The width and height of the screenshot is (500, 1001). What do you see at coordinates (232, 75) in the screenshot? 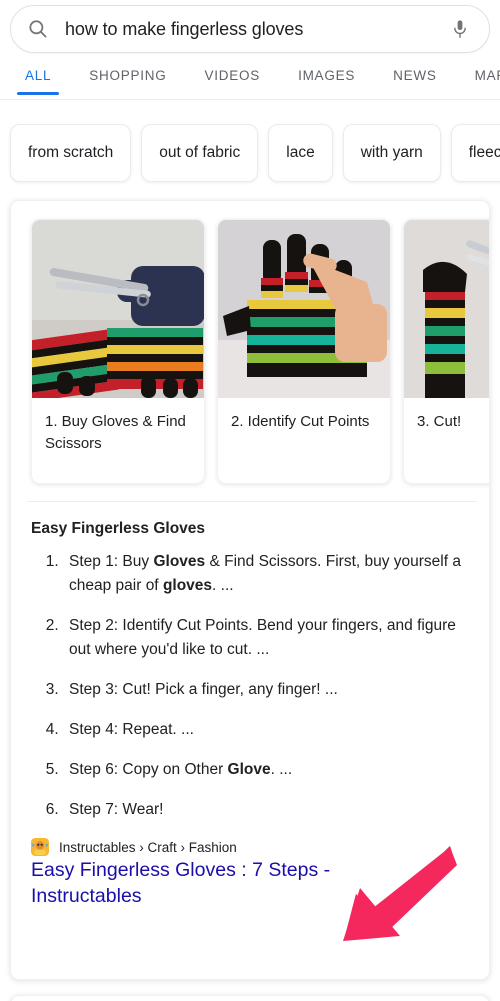
I see `tab-videos-label: VIDEOS` at bounding box center [232, 75].